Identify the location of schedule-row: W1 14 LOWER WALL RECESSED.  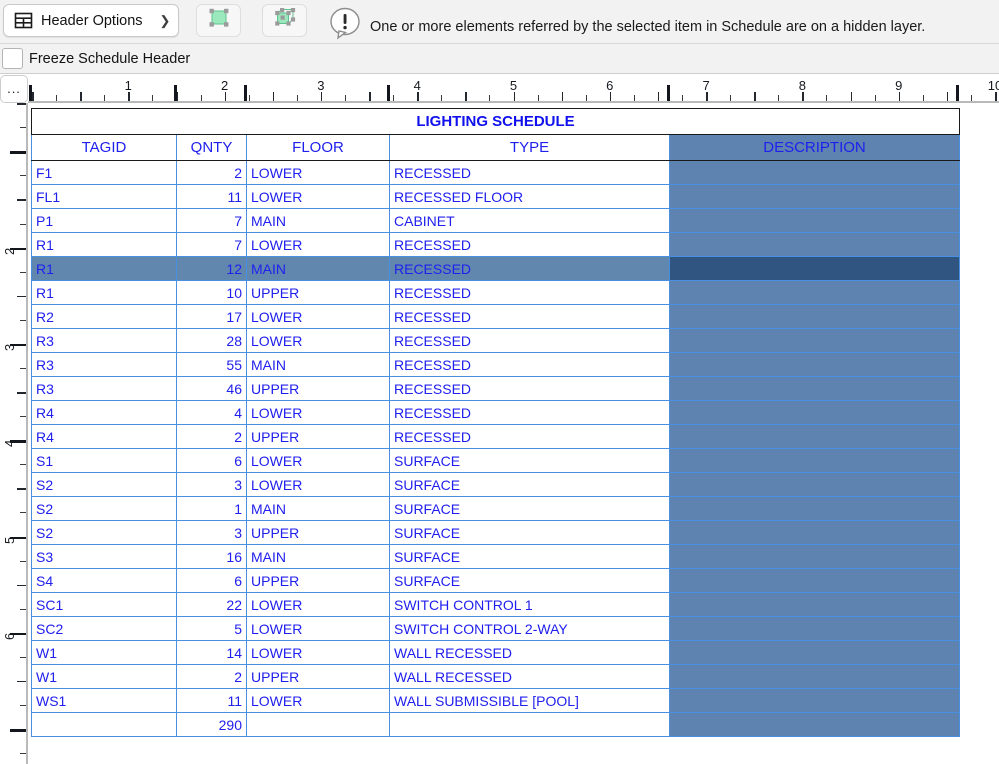
(495, 652).